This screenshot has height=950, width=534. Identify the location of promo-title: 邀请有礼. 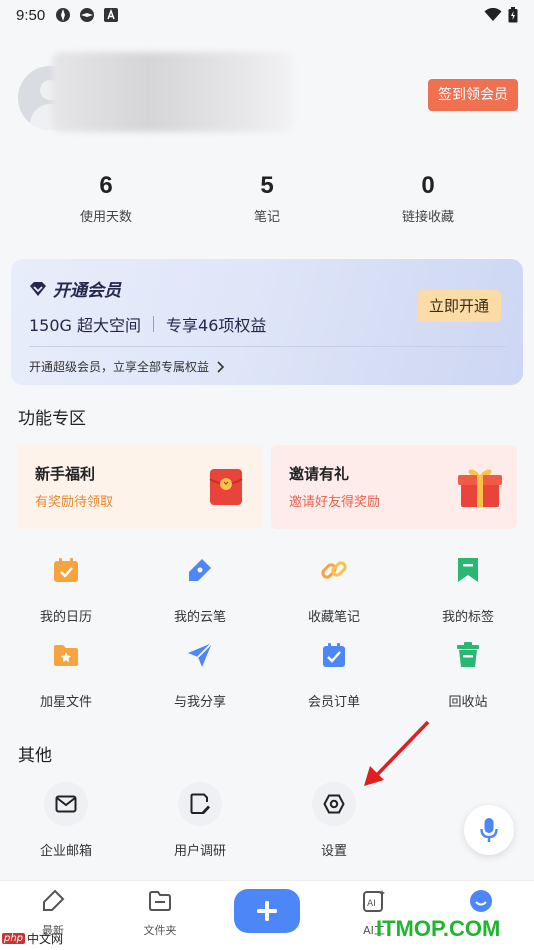
(319, 474).